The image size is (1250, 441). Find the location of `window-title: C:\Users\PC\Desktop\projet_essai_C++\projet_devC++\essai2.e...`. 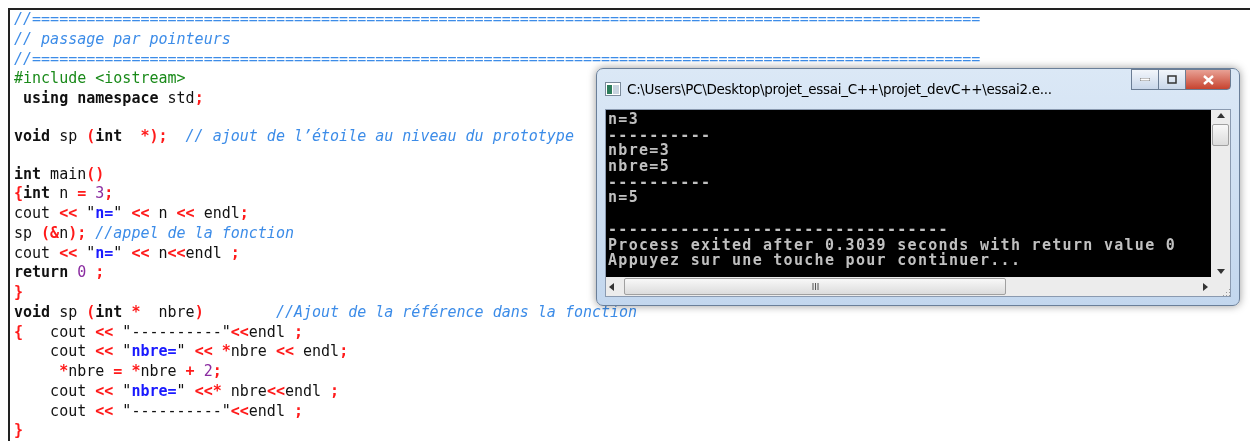

window-title: C:\Users\PC\Desktop\projet_essai_C++\projet_devC++\essai2.e... is located at coordinates (839, 89).